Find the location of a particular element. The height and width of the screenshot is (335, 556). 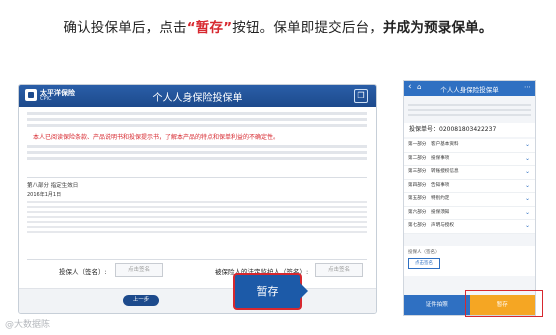

policy-number: 投保单号：020081803422237 is located at coordinates (469, 130).